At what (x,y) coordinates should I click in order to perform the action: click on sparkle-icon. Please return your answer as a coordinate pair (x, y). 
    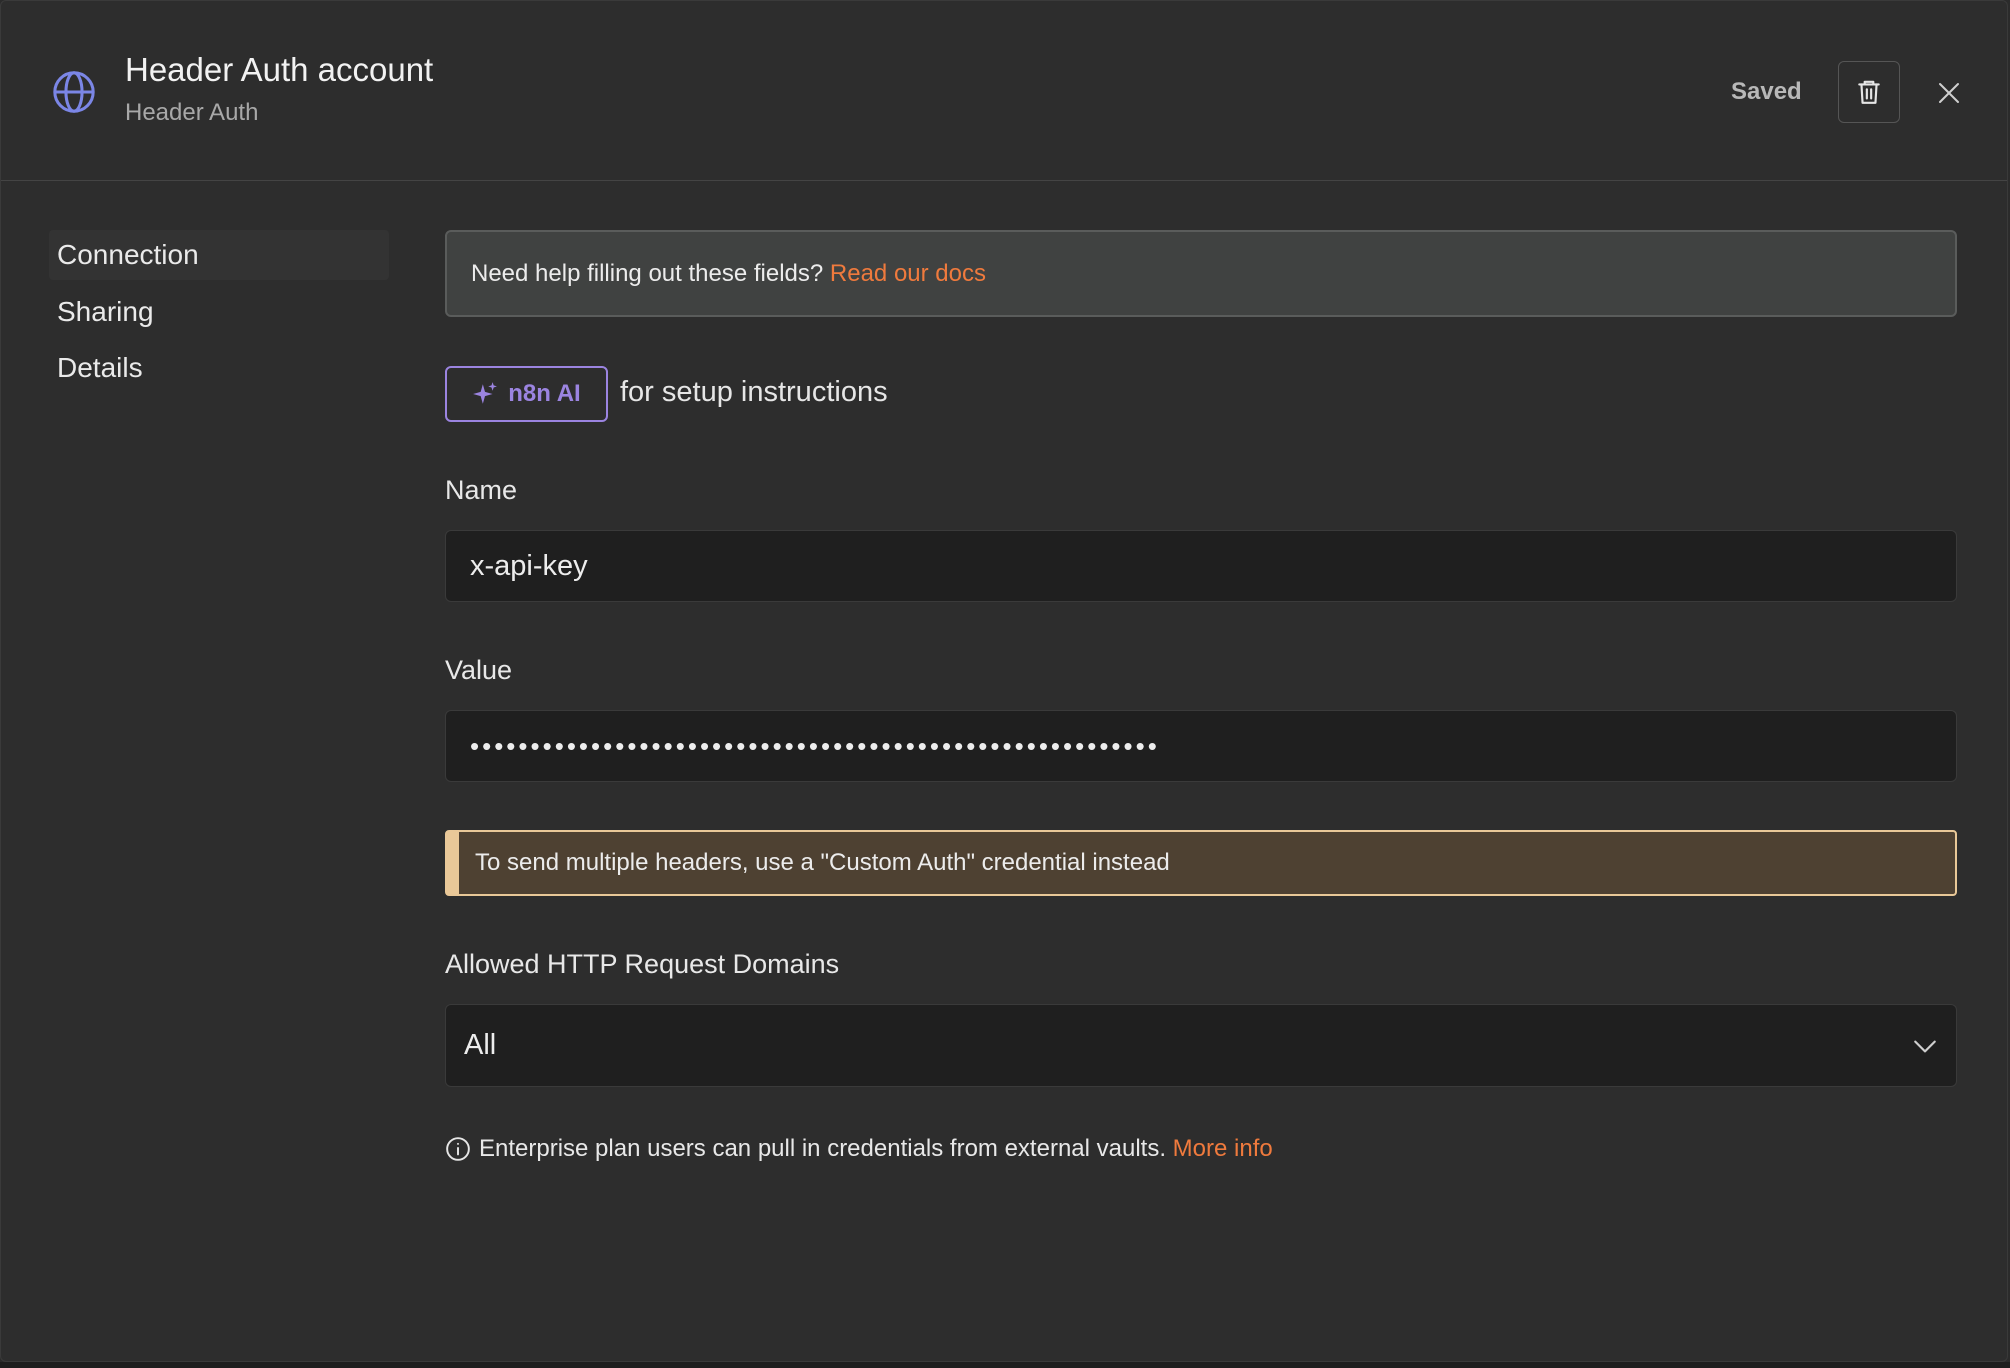
    Looking at the image, I should click on (485, 393).